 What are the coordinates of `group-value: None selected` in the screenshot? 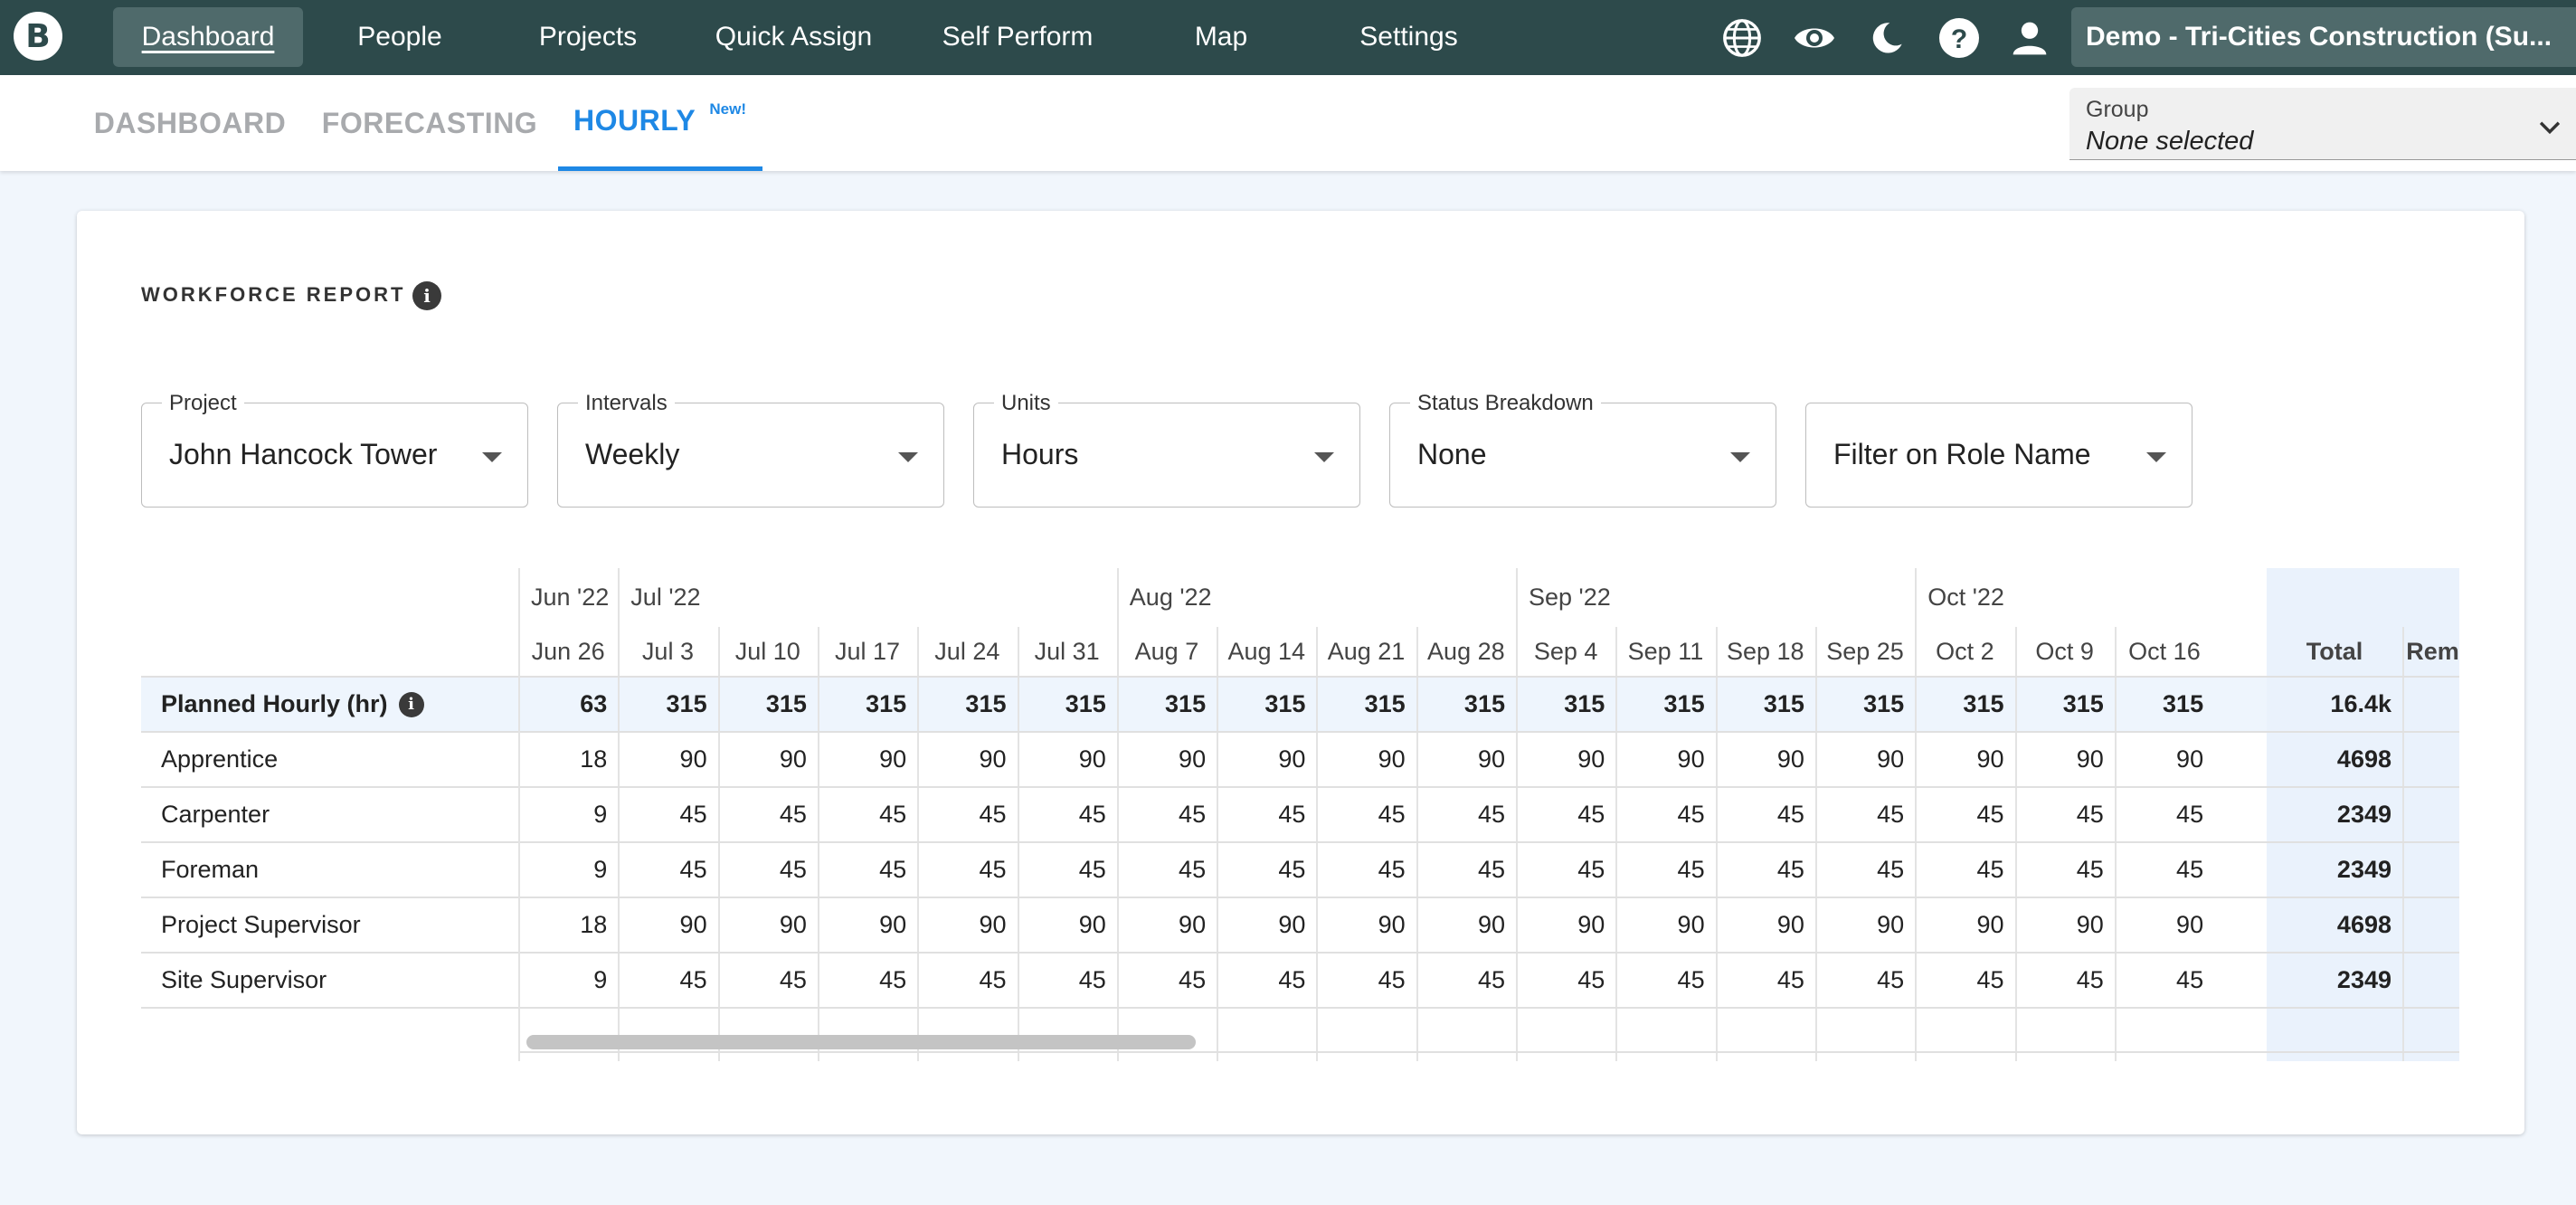 It's located at (2170, 141).